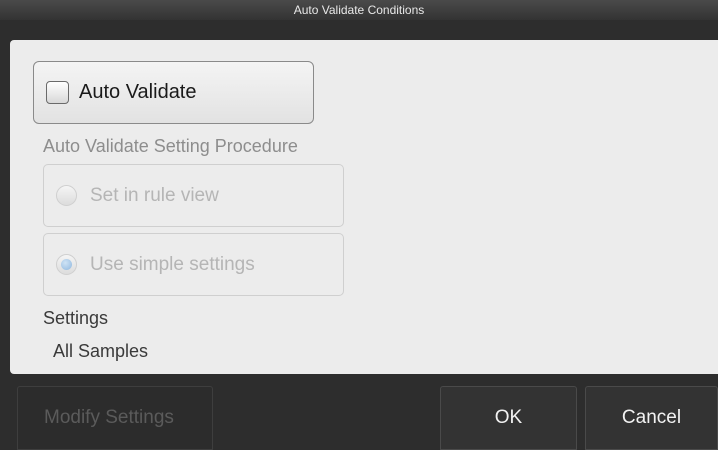 This screenshot has width=718, height=450. Describe the element at coordinates (115, 418) in the screenshot. I see `modify-settings-button: Modify Settings` at that location.